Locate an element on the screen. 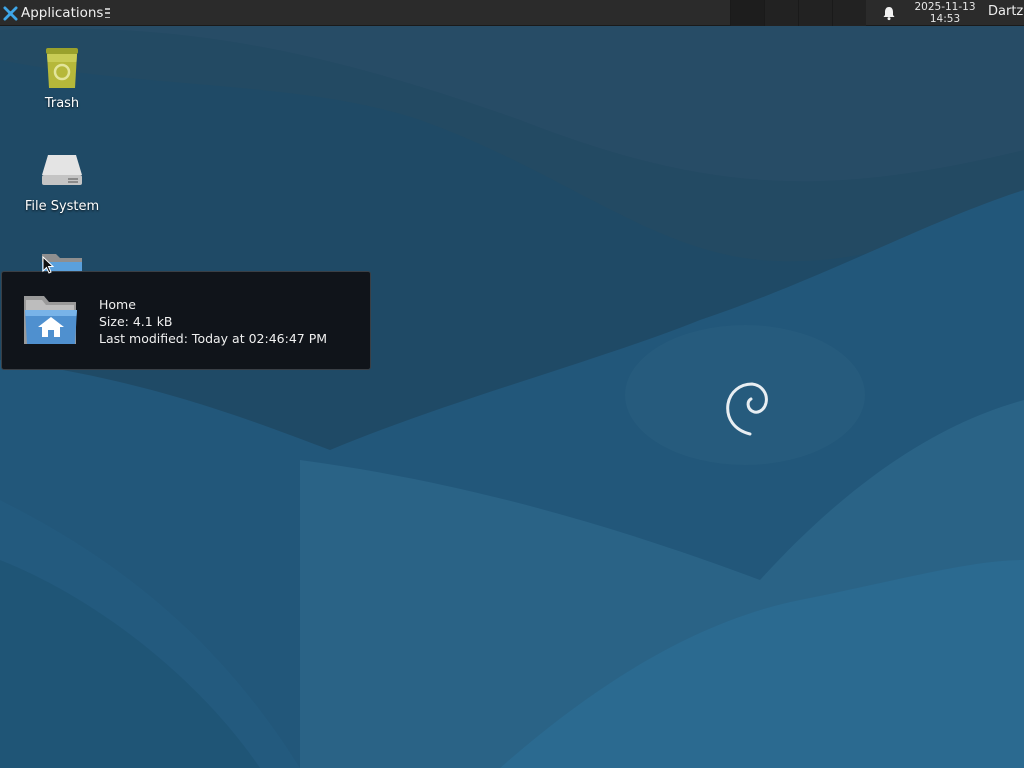 The image size is (1024, 768). tooltip-modified: Last modified: Today at 02:46:47 PM is located at coordinates (213, 338).